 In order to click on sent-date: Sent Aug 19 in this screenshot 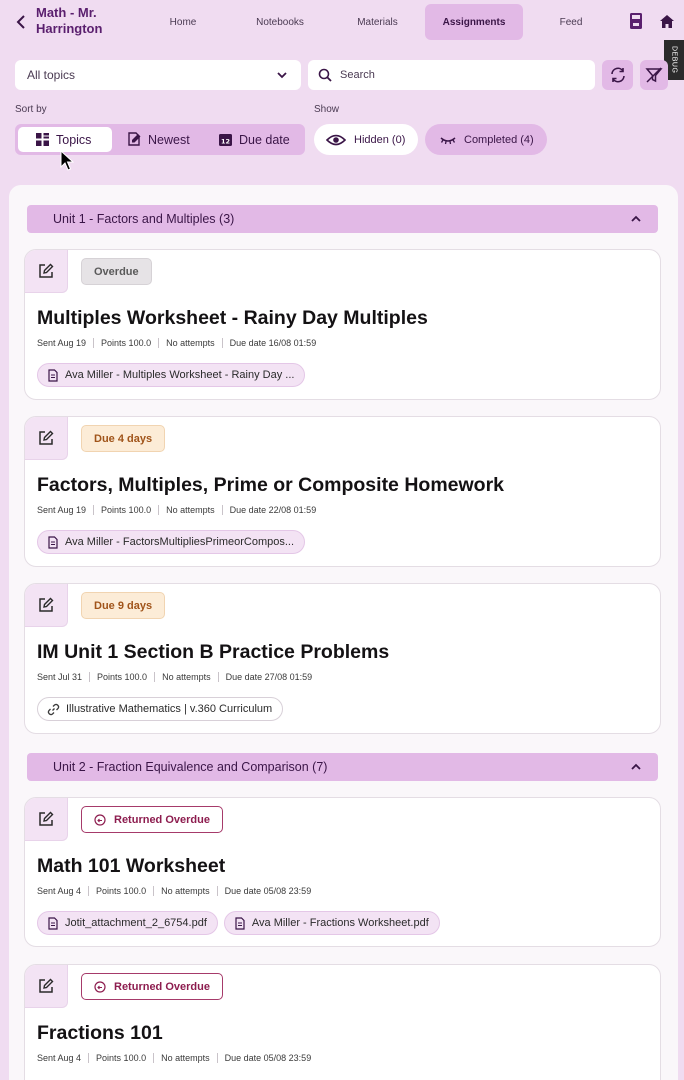, I will do `click(62, 510)`.